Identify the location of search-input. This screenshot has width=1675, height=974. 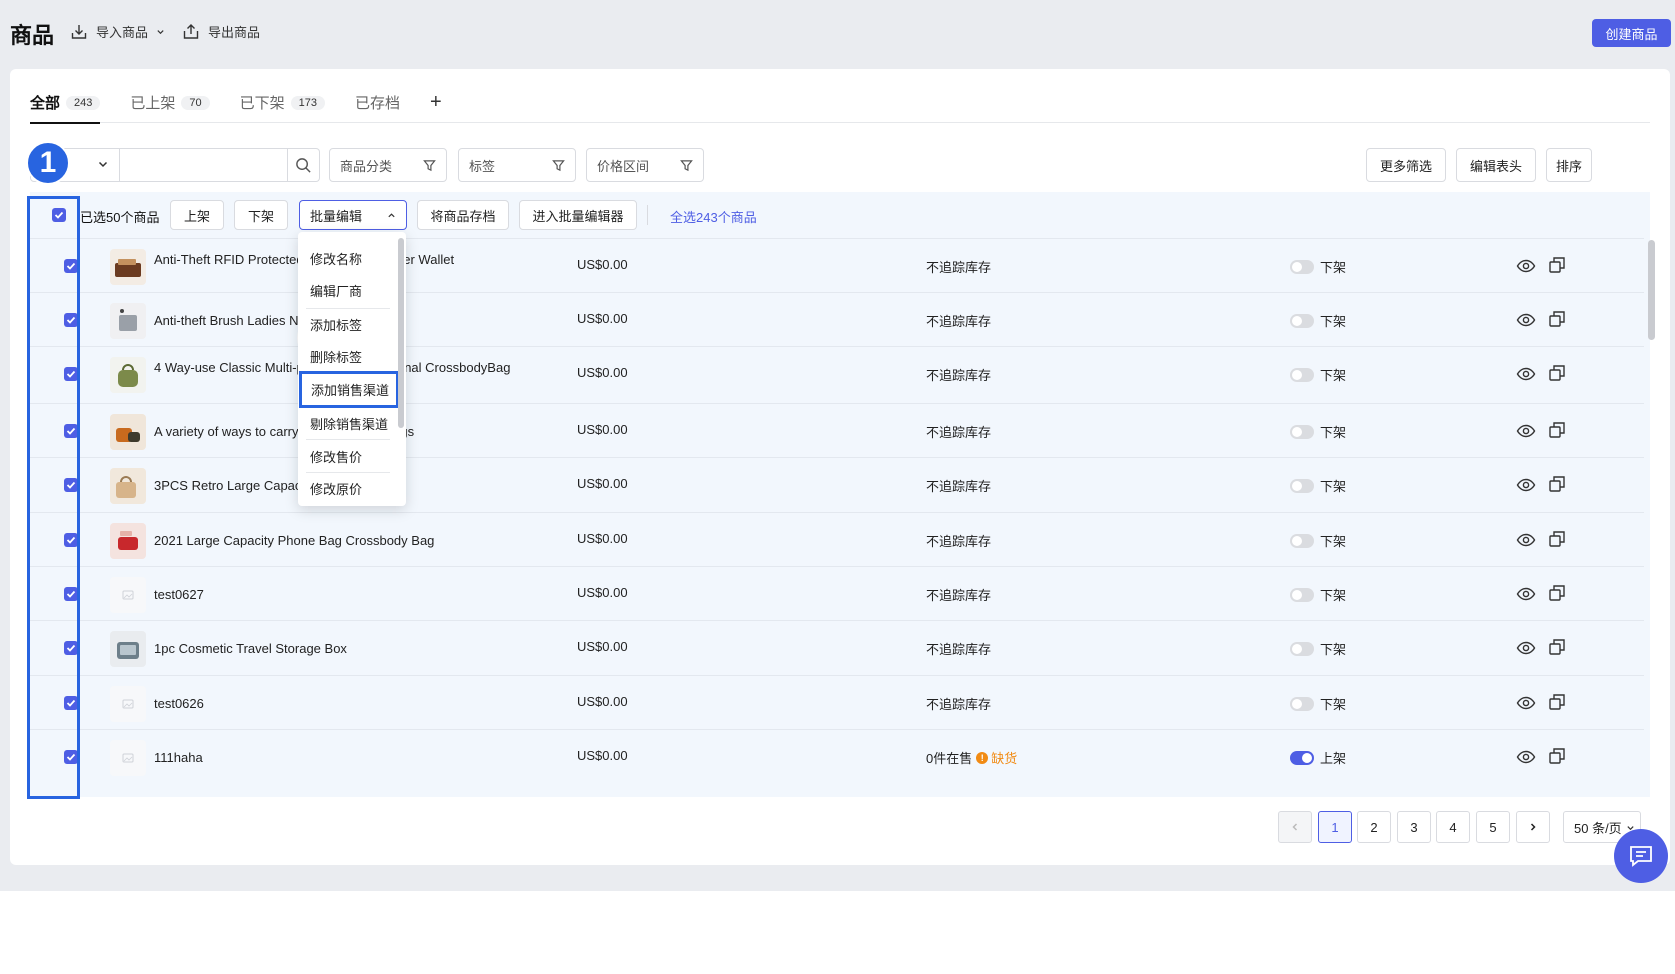
(204, 165).